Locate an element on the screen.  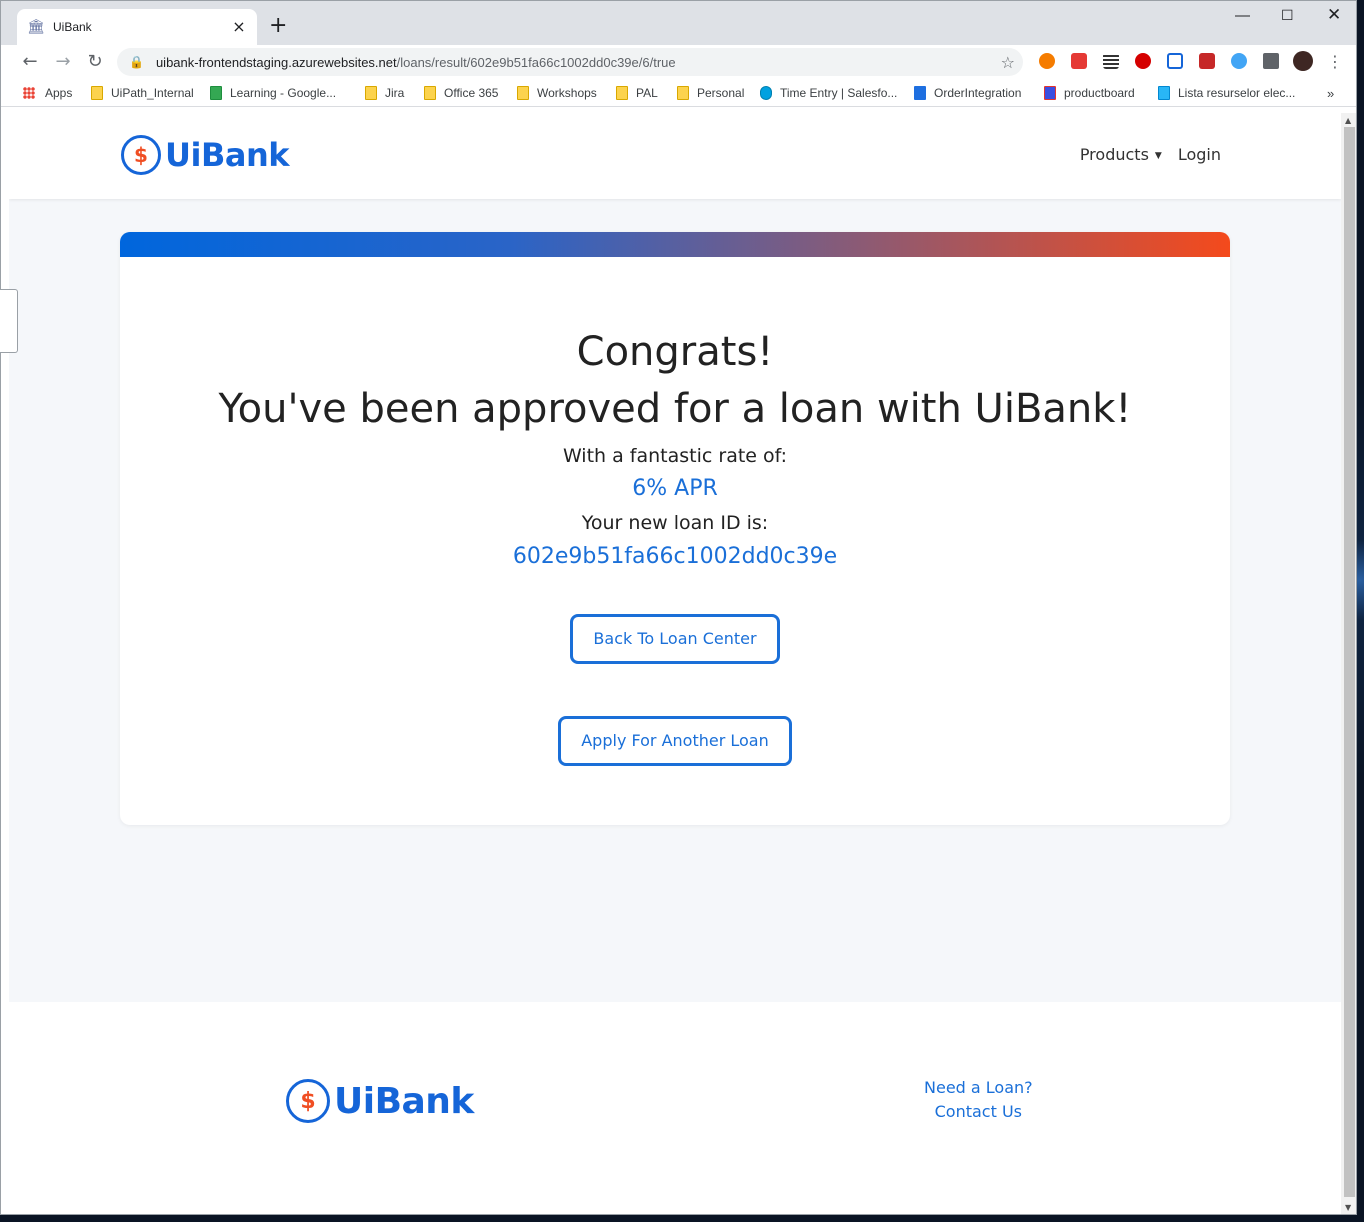
need-loan-link: Need a Loan? is located at coordinates (978, 1088).